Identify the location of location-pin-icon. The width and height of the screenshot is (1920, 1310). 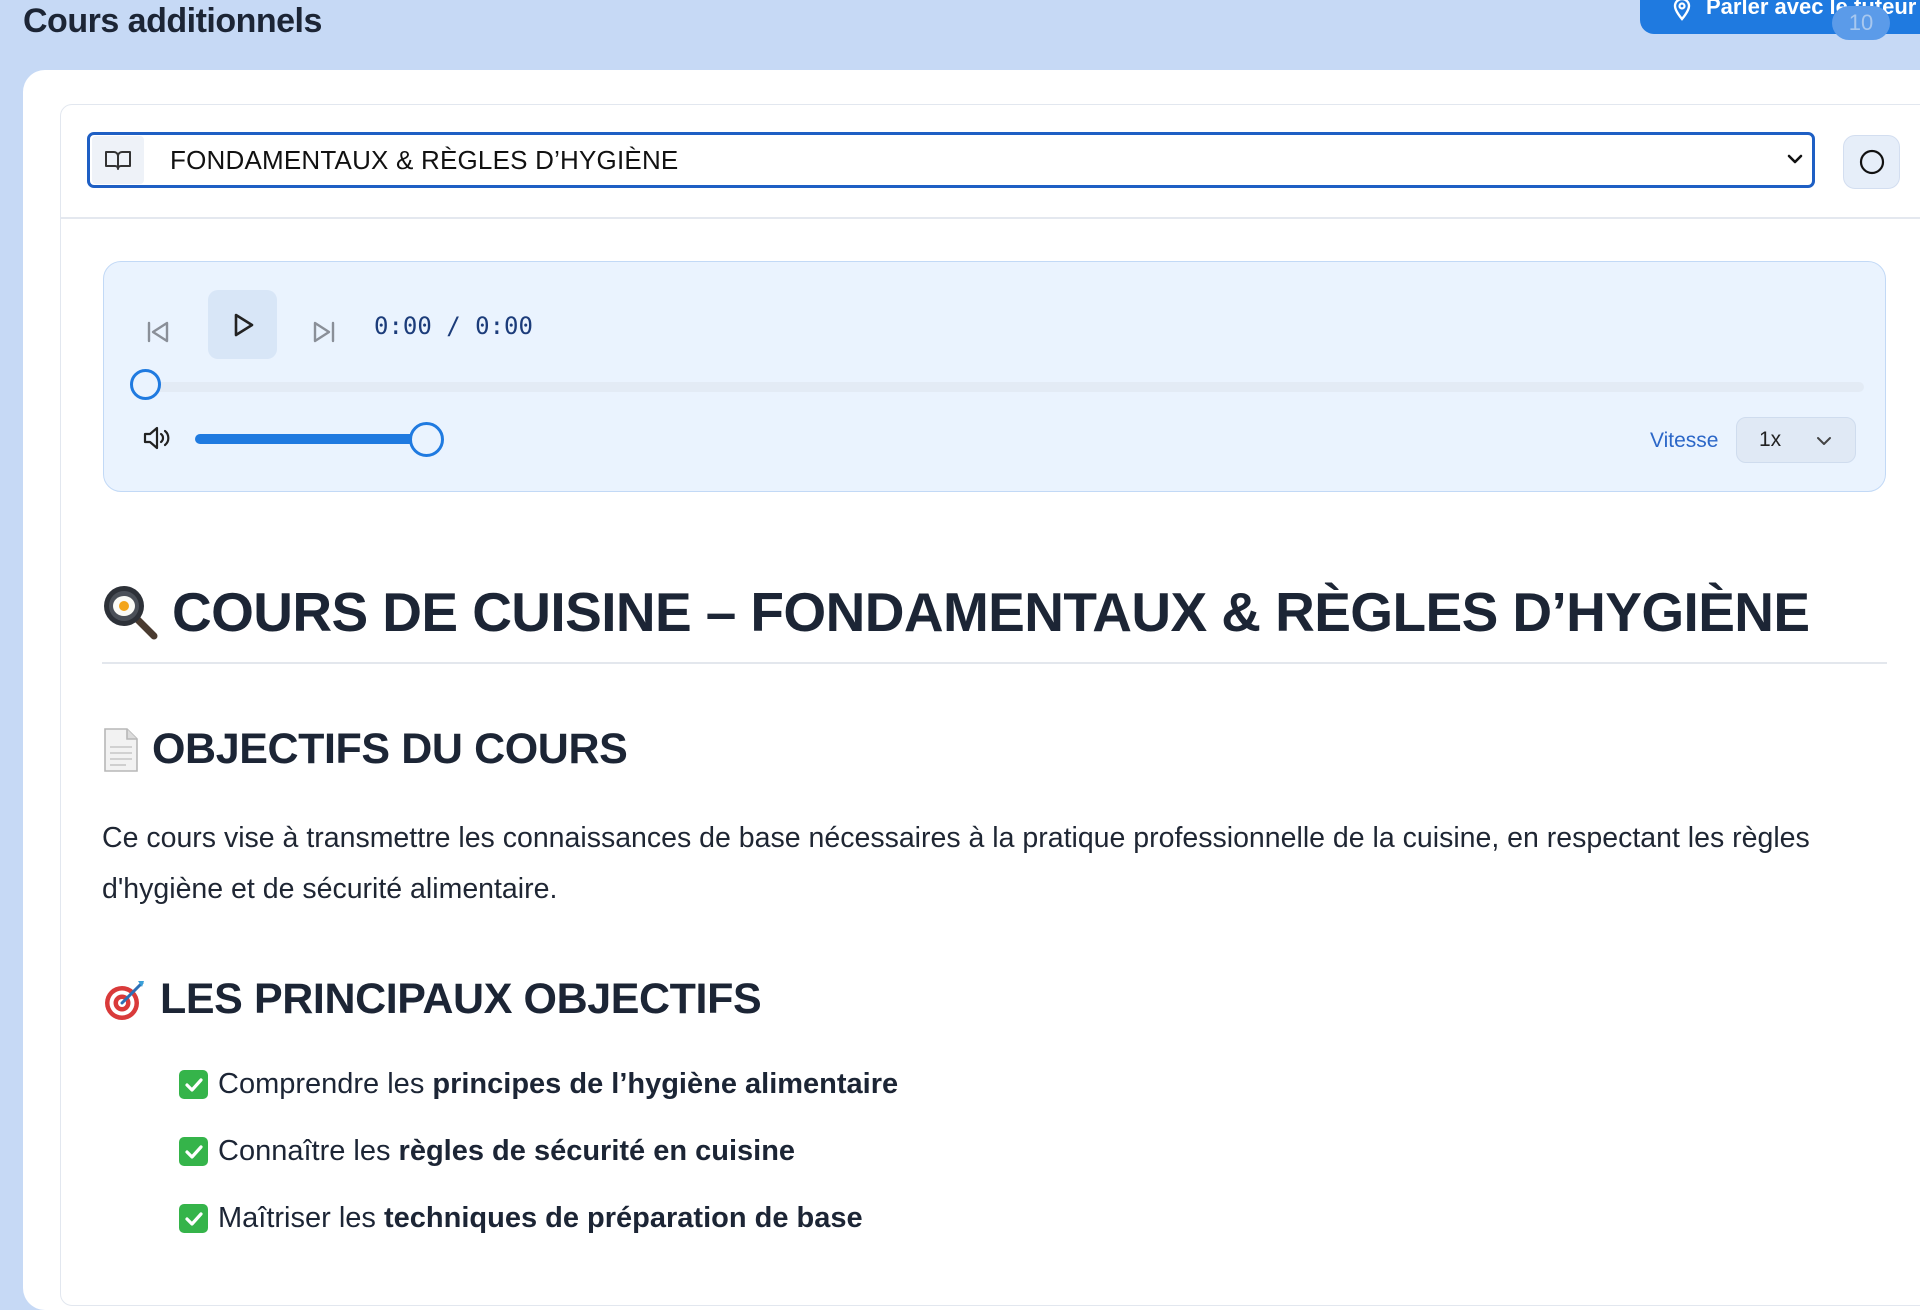
(1682, 10).